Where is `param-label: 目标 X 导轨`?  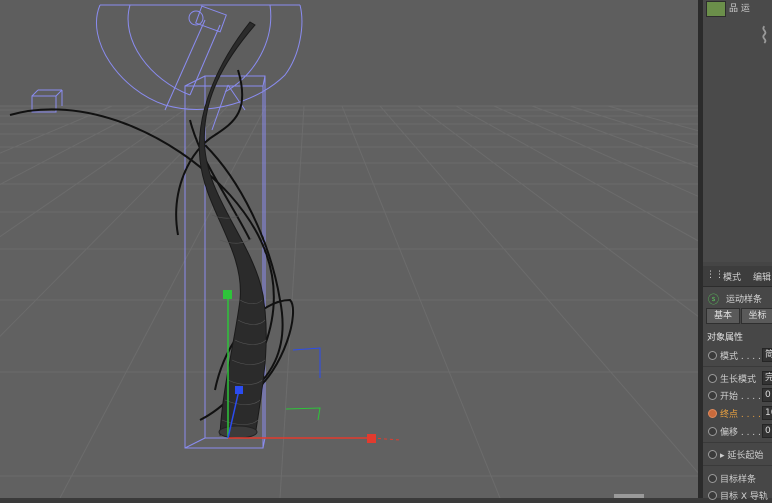
param-label: 目标 X 导轨 is located at coordinates (744, 497).